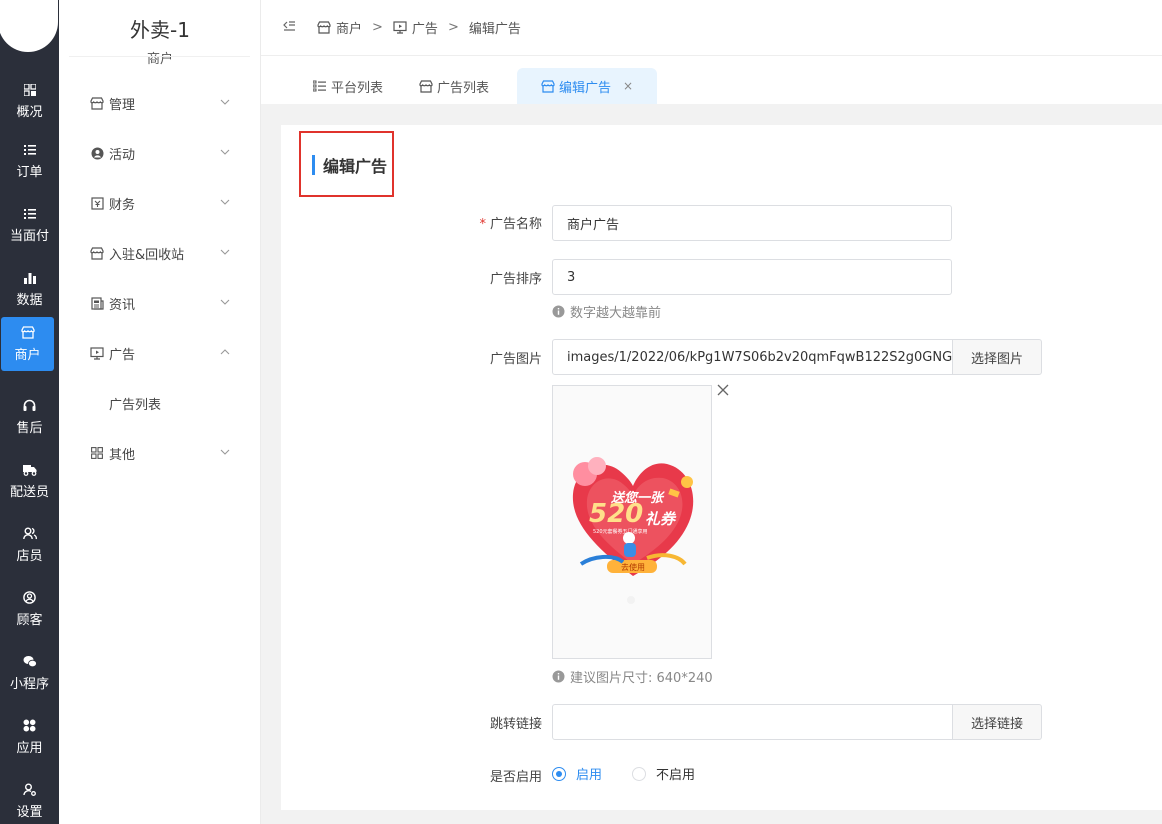  I want to click on rail-item-label: 店员, so click(29, 556).